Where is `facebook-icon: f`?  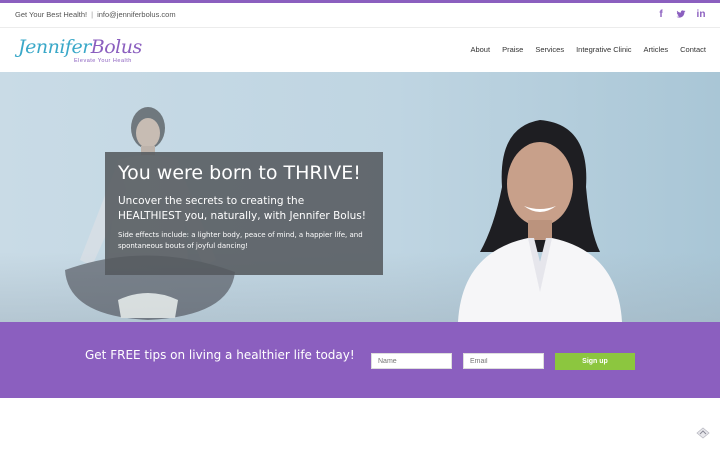 facebook-icon: f is located at coordinates (661, 15).